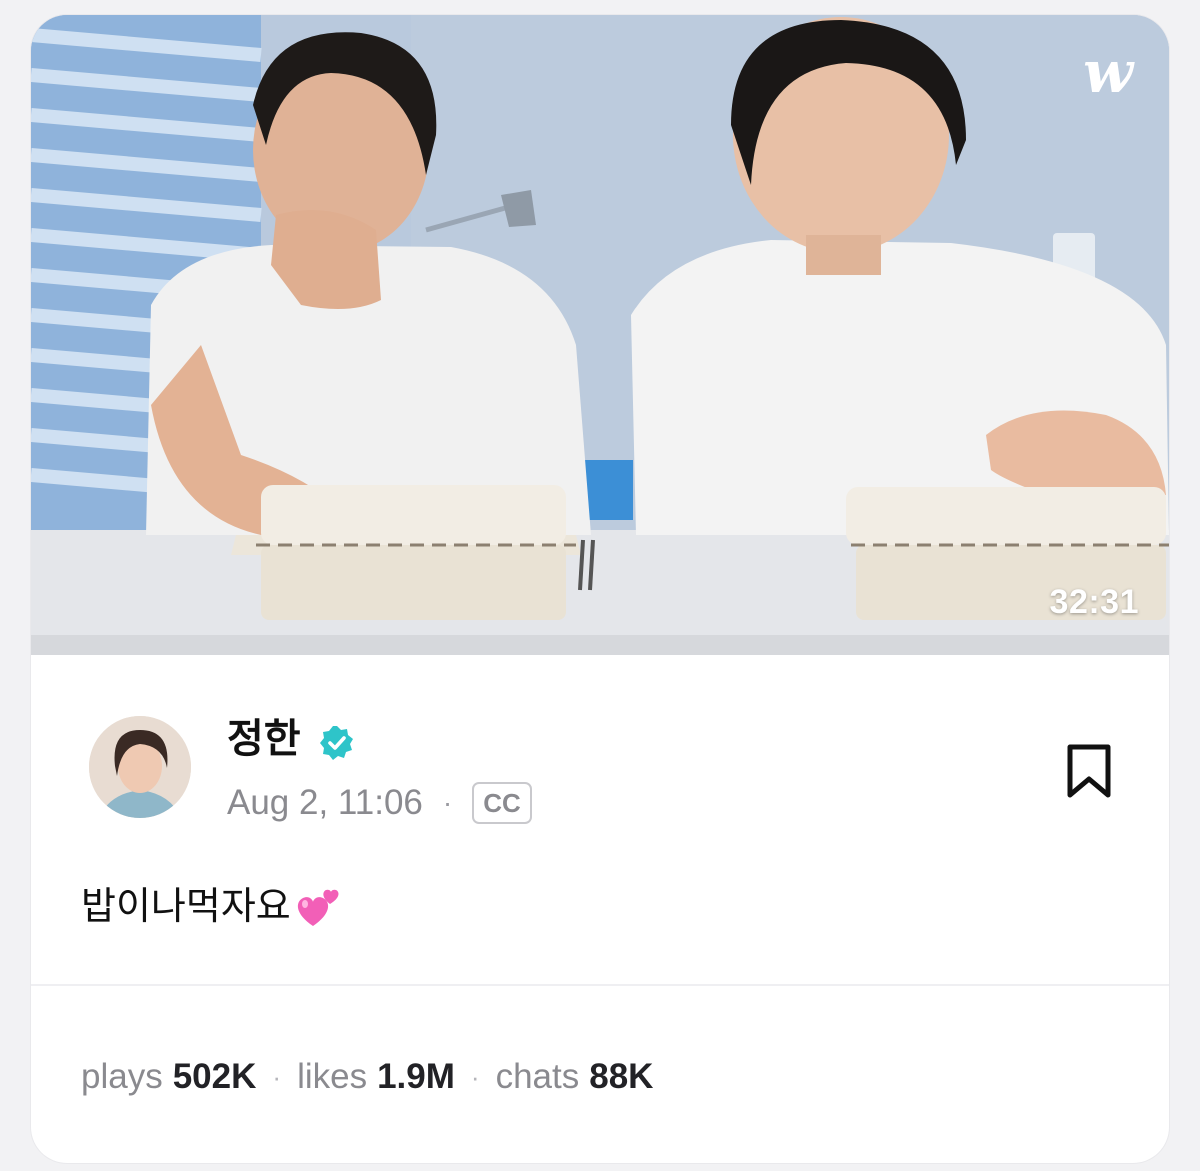 This screenshot has height=1171, width=1200. I want to click on avatar-image, so click(140, 767).